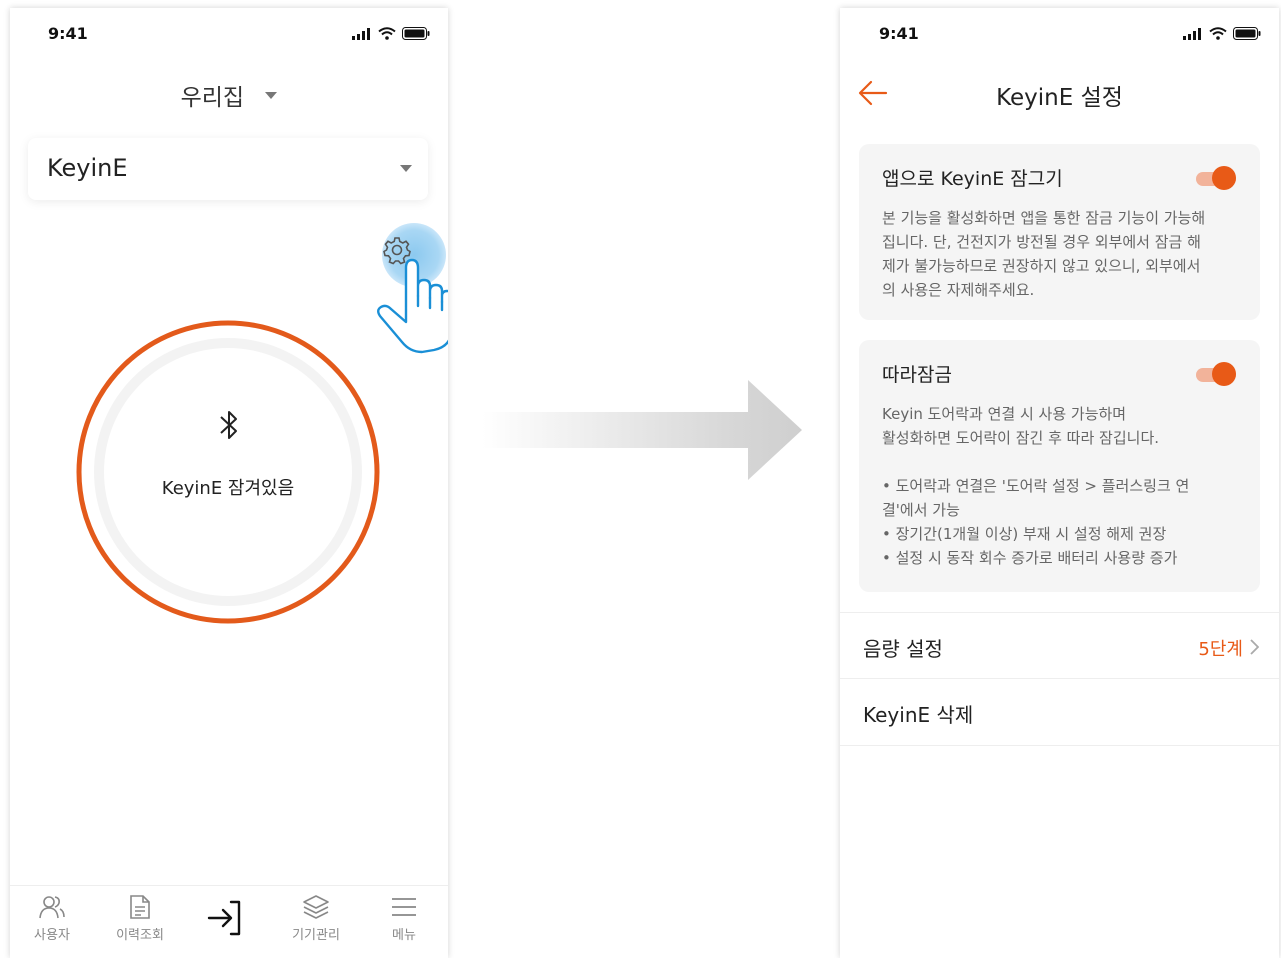 This screenshot has height=958, width=1281. I want to click on volume-label: 음량 설정, so click(903, 649).